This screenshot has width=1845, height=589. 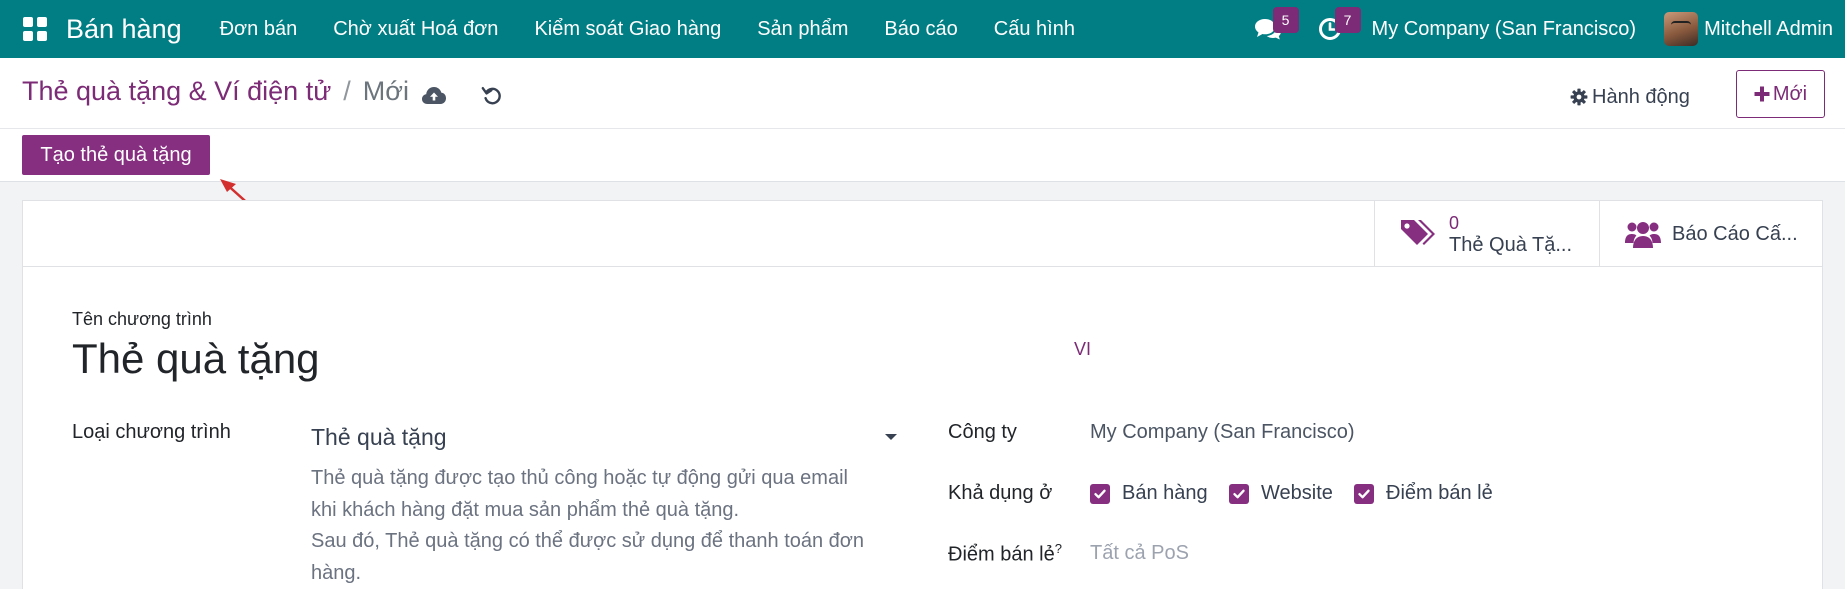 I want to click on program-type-label: Loại chương trình, so click(x=151, y=432).